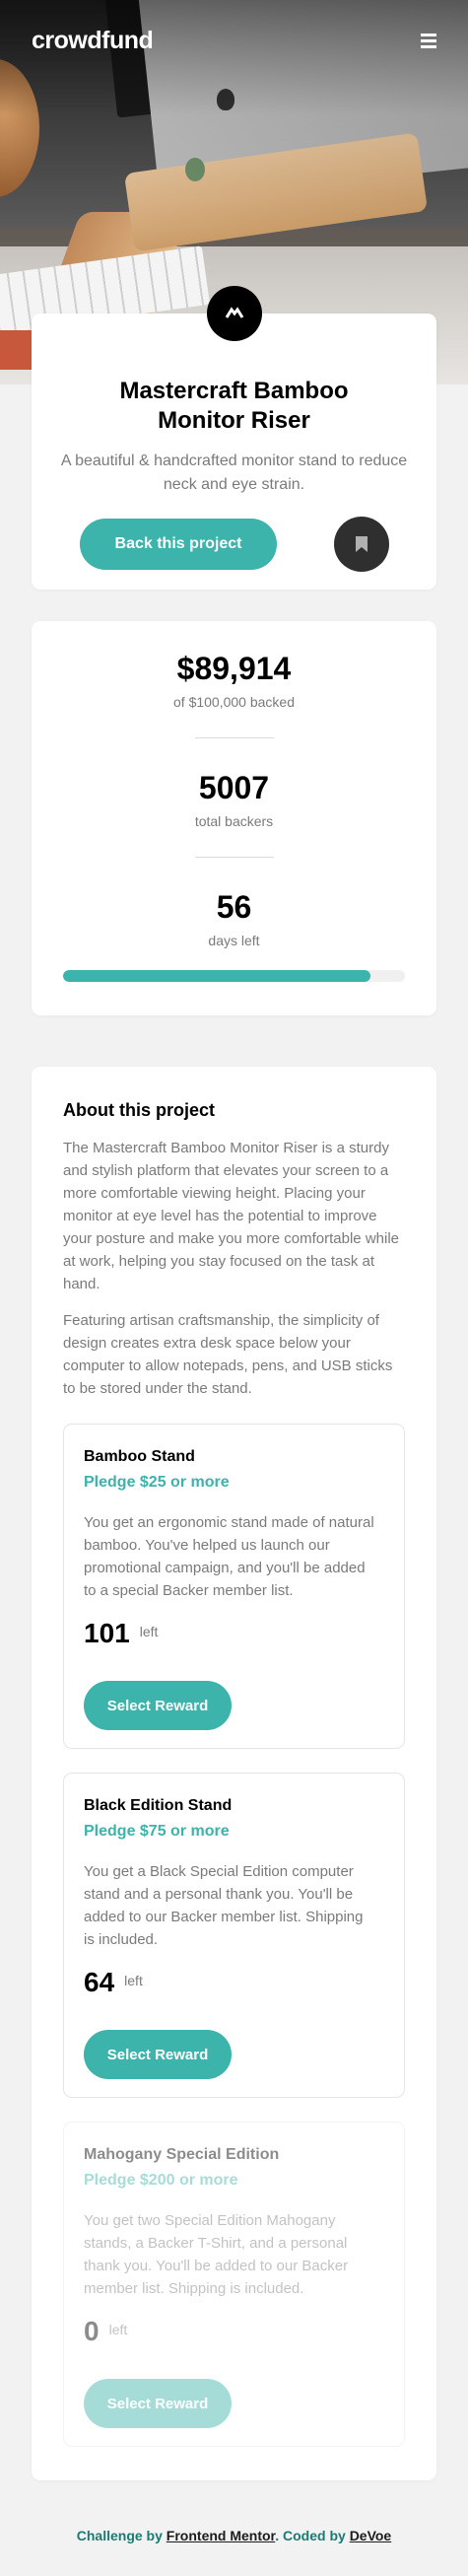  Describe the element at coordinates (234, 787) in the screenshot. I see `backers-count: 5007` at that location.